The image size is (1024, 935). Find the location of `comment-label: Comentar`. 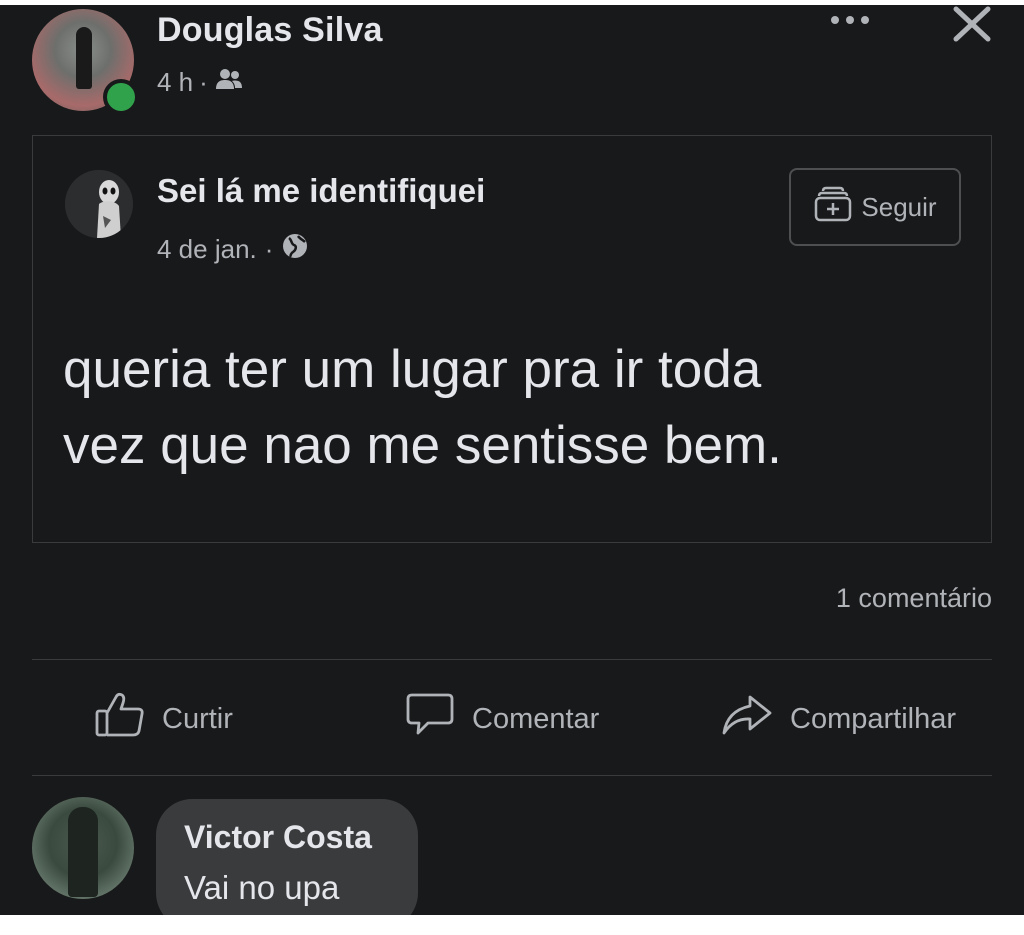

comment-label: Comentar is located at coordinates (536, 718).